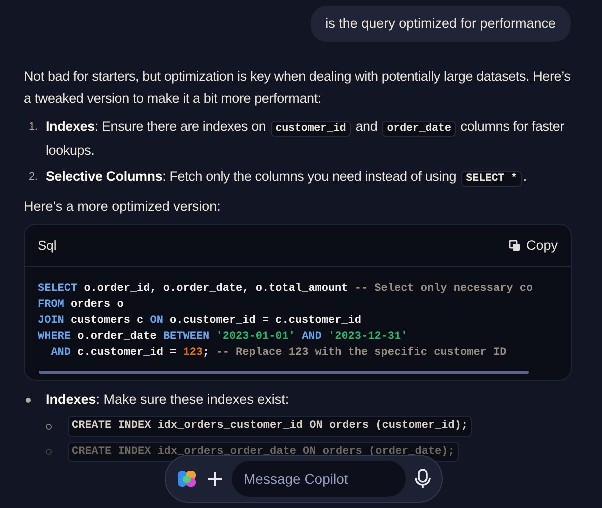  Describe the element at coordinates (286, 290) in the screenshot. I see `code-line: SELECT o.order_id, o.order_date, o.total_amount -- Select only necessary co` at that location.